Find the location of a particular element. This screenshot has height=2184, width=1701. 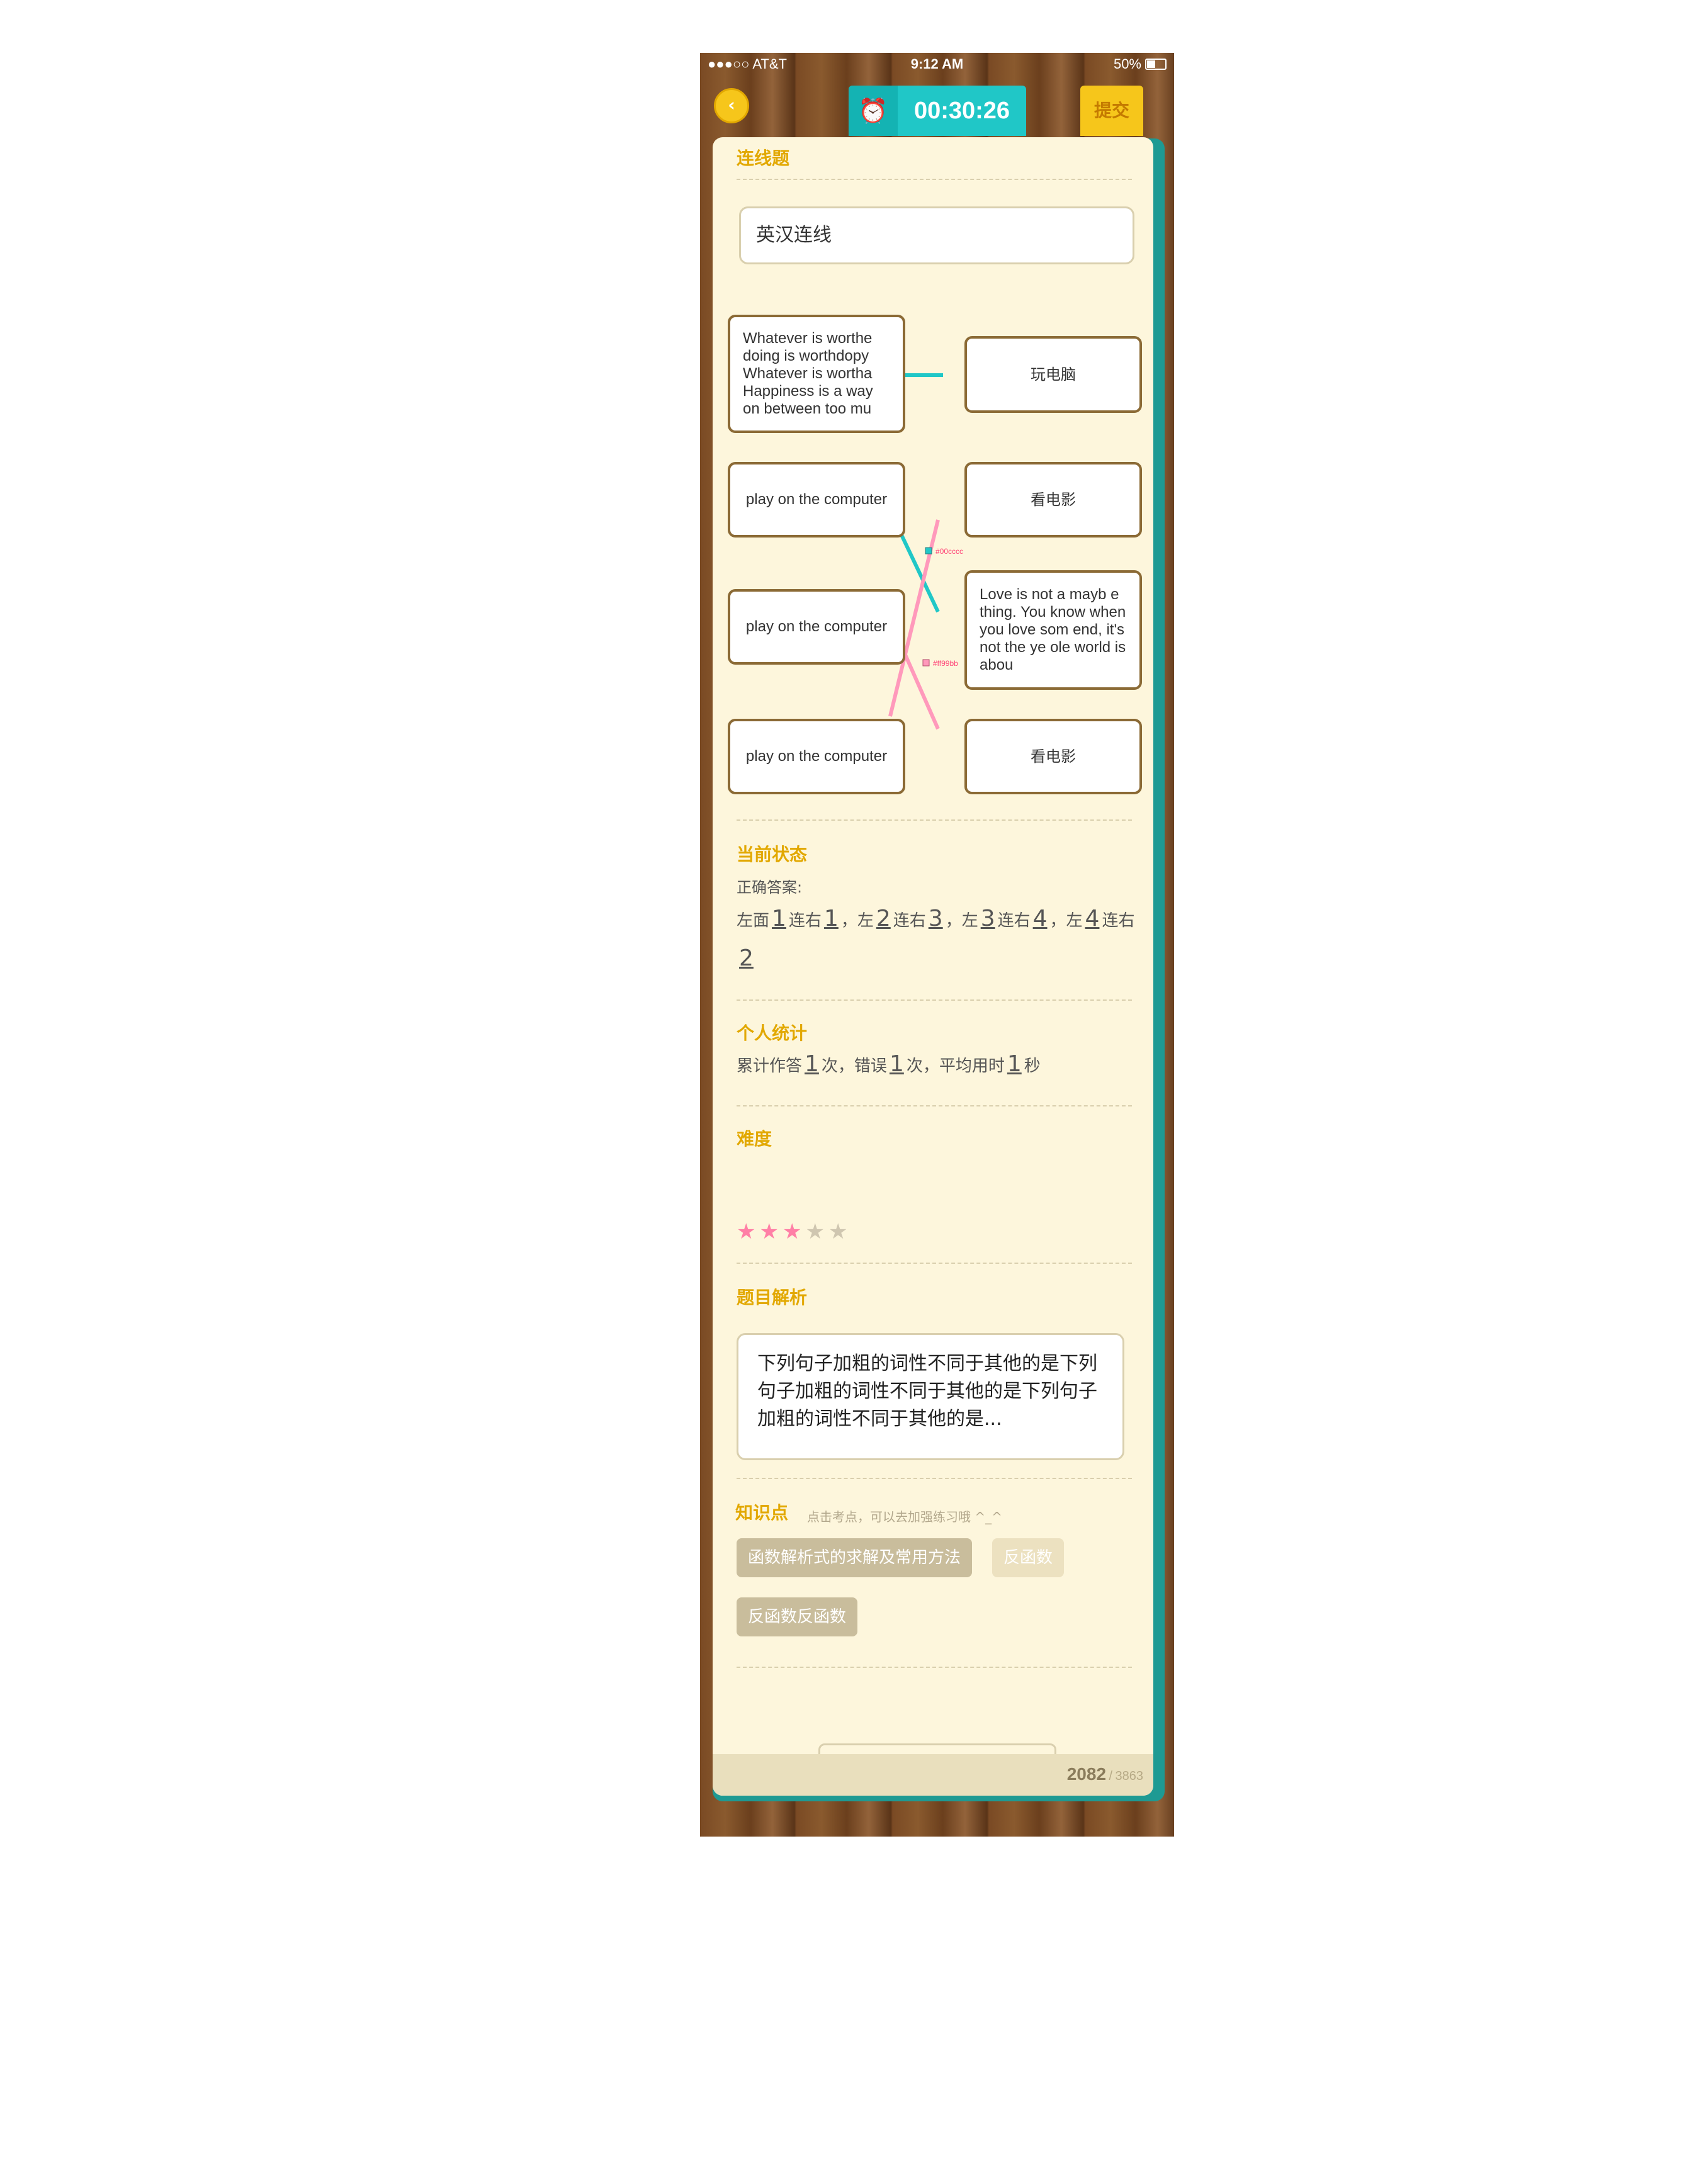

line-label-teal: #00cccc is located at coordinates (949, 551).